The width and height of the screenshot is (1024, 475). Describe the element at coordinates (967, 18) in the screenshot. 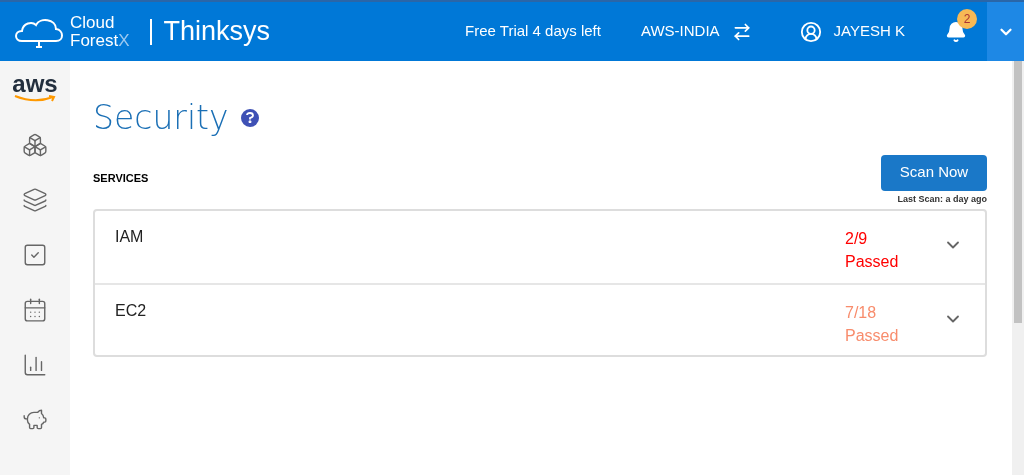

I see `notification-badge: 2` at that location.